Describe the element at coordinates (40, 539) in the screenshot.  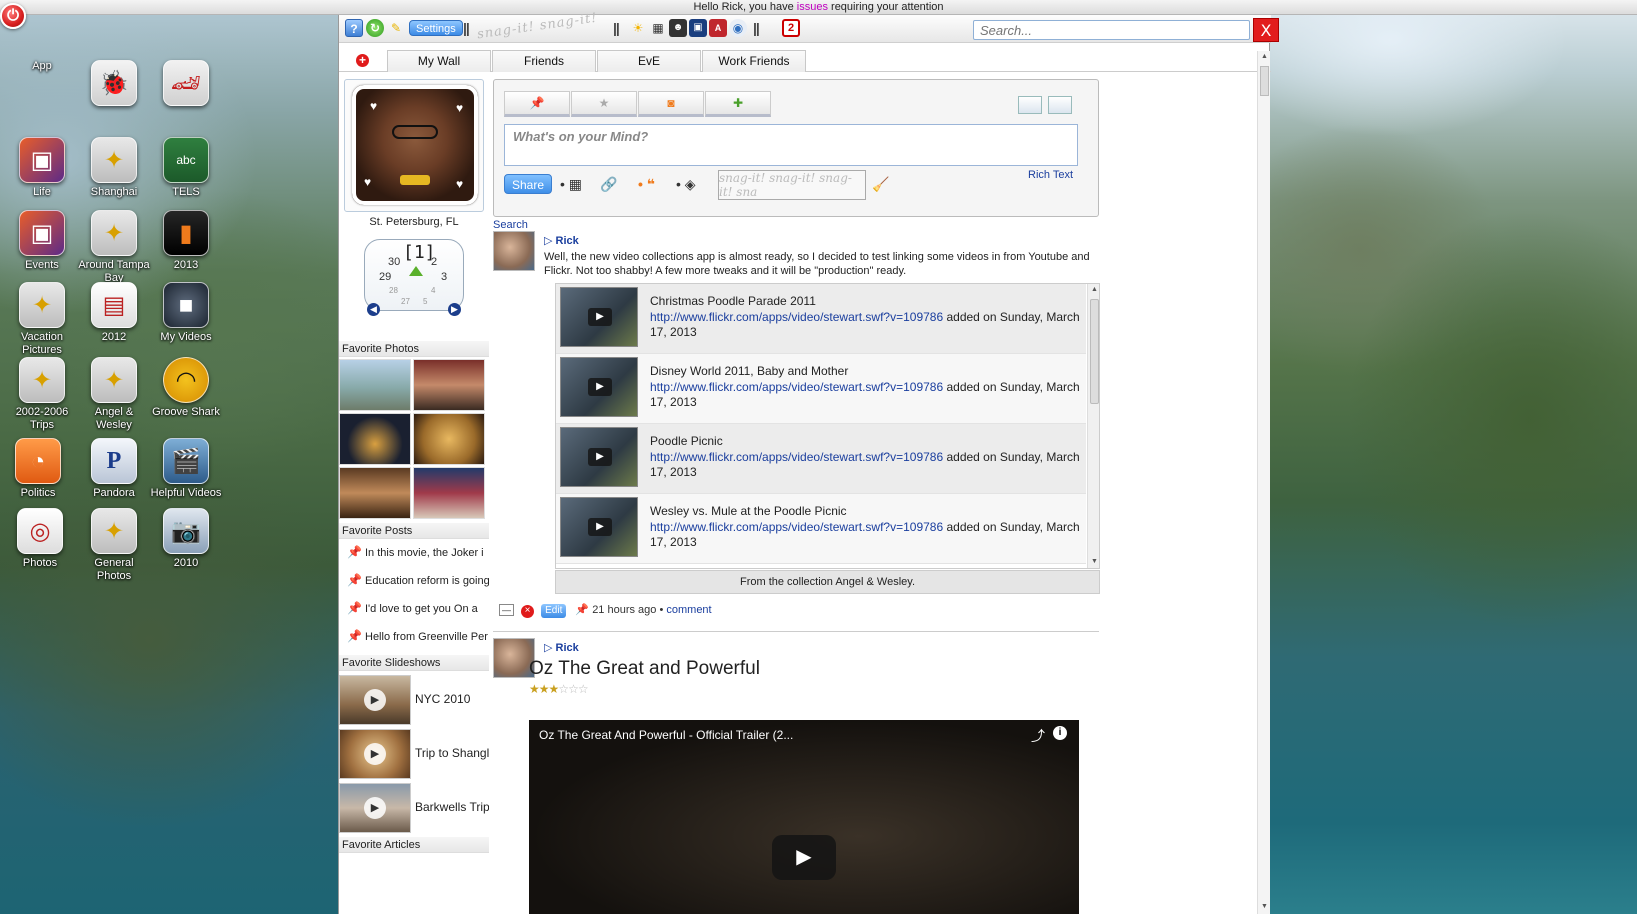
I see `desktop-shortcut: ◎ Photos` at that location.